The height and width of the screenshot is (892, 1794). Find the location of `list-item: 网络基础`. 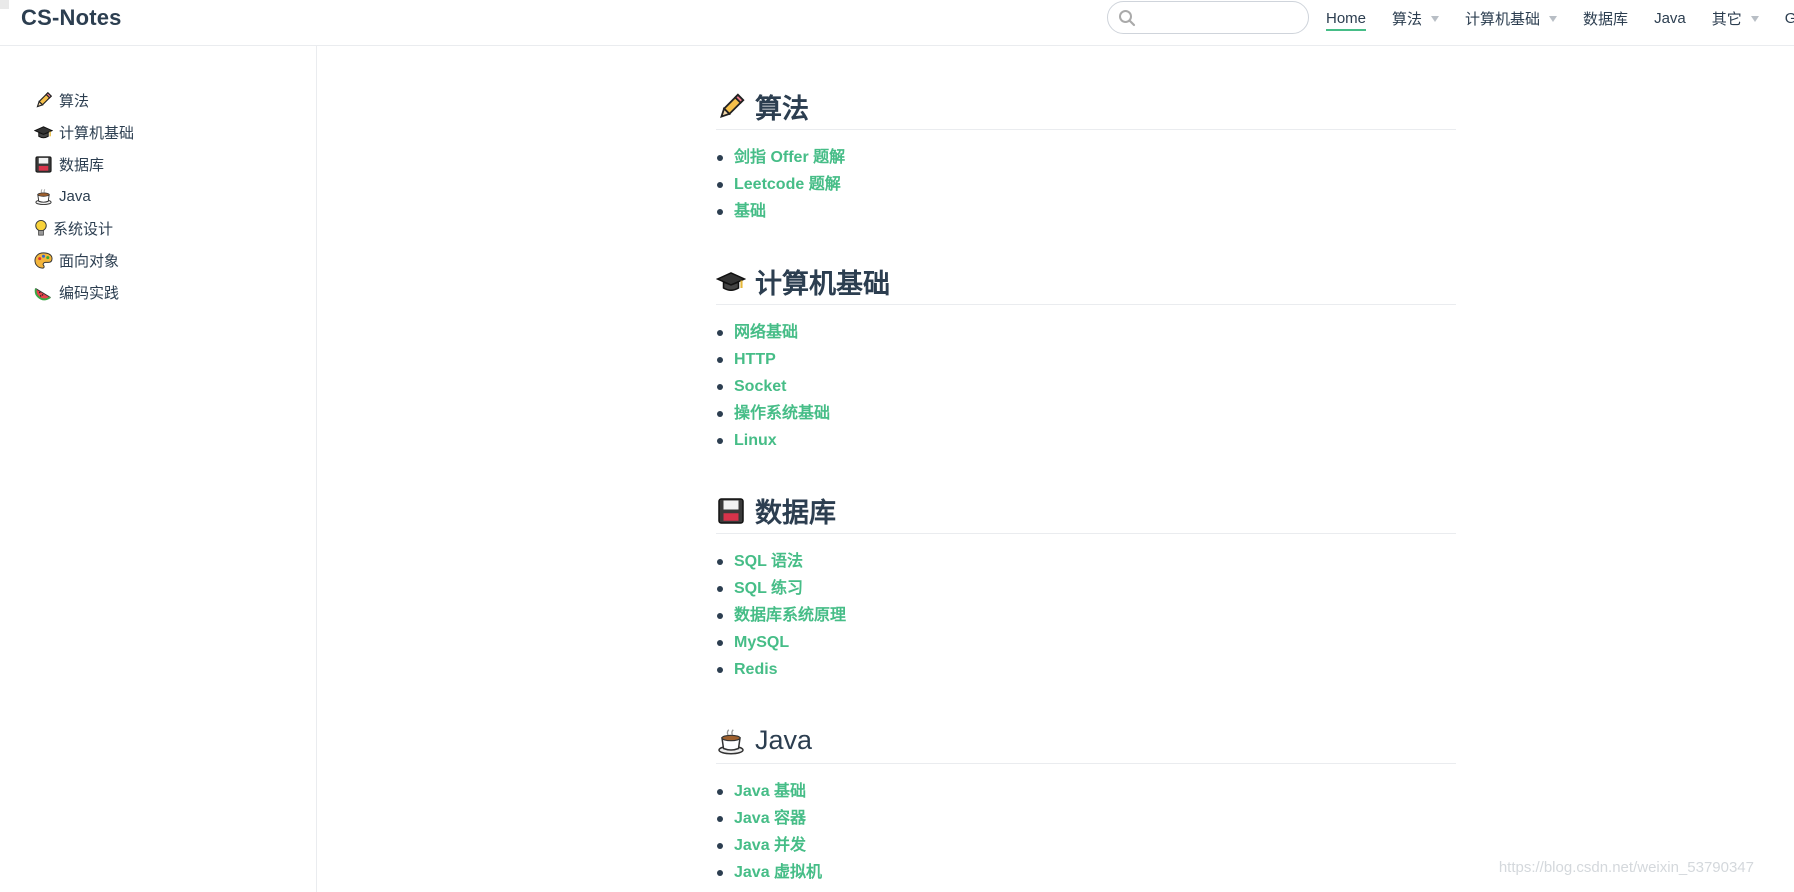

list-item: 网络基础 is located at coordinates (1086, 332).